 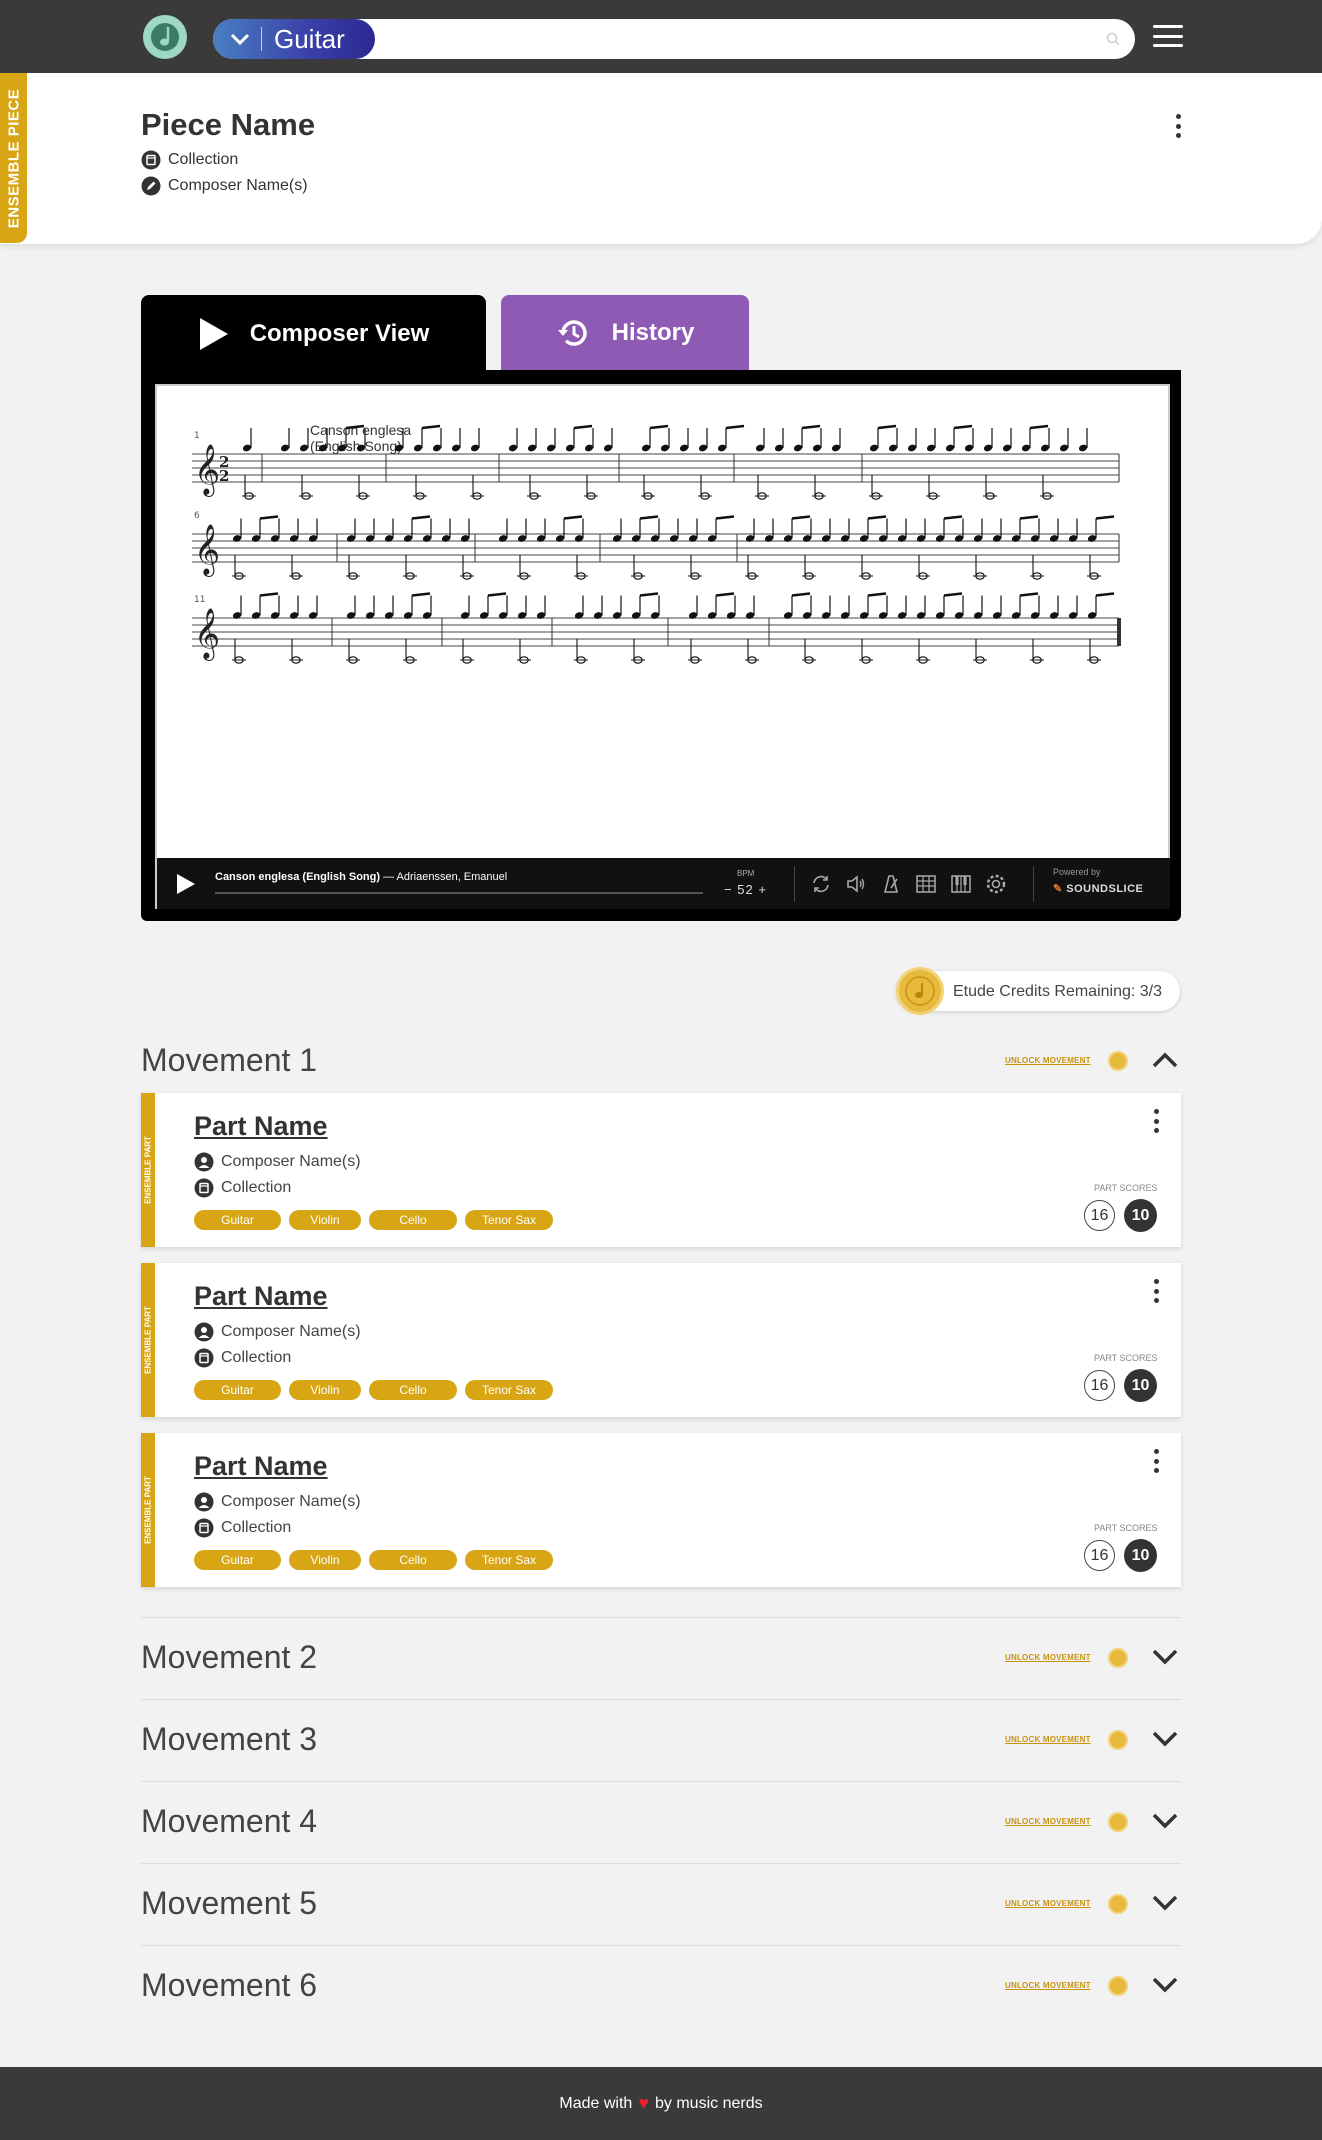 I want to click on bpm-value: 52, so click(x=745, y=889).